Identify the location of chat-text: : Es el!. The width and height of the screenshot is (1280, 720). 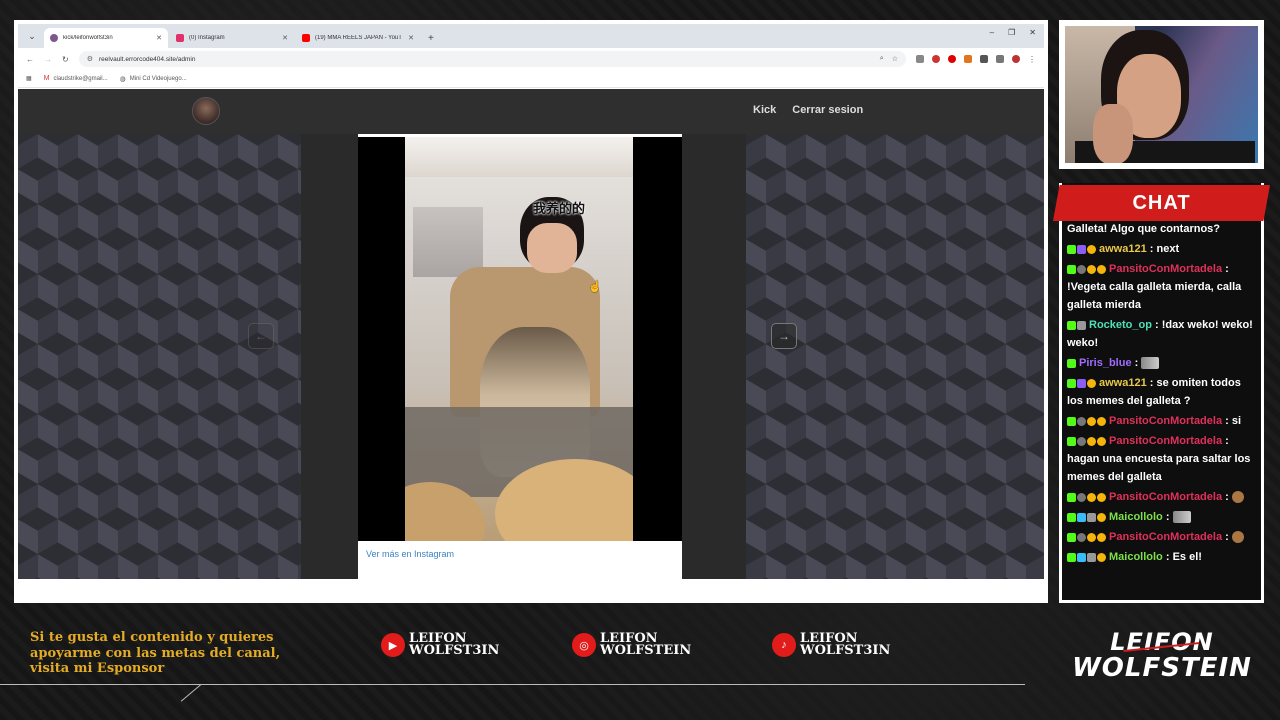
(1183, 557).